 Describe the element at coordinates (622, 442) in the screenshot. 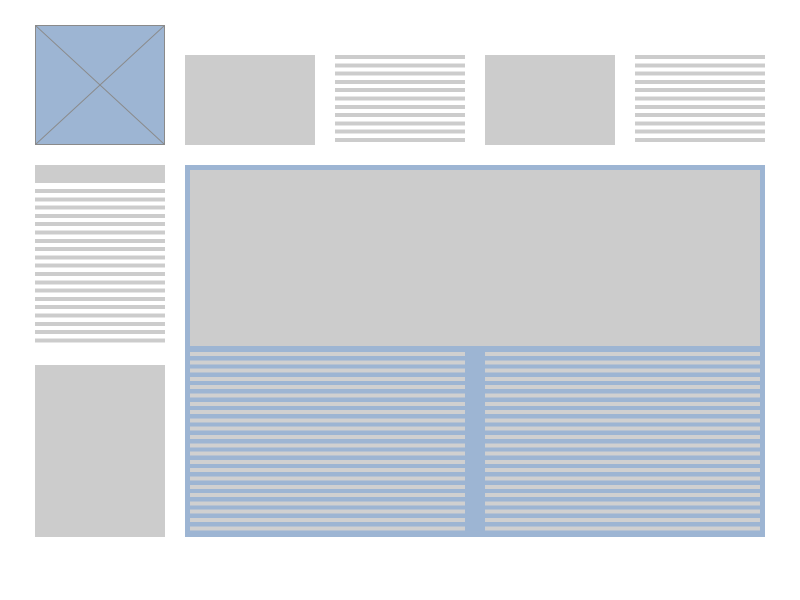

I see `main-column-right-text-lines` at that location.